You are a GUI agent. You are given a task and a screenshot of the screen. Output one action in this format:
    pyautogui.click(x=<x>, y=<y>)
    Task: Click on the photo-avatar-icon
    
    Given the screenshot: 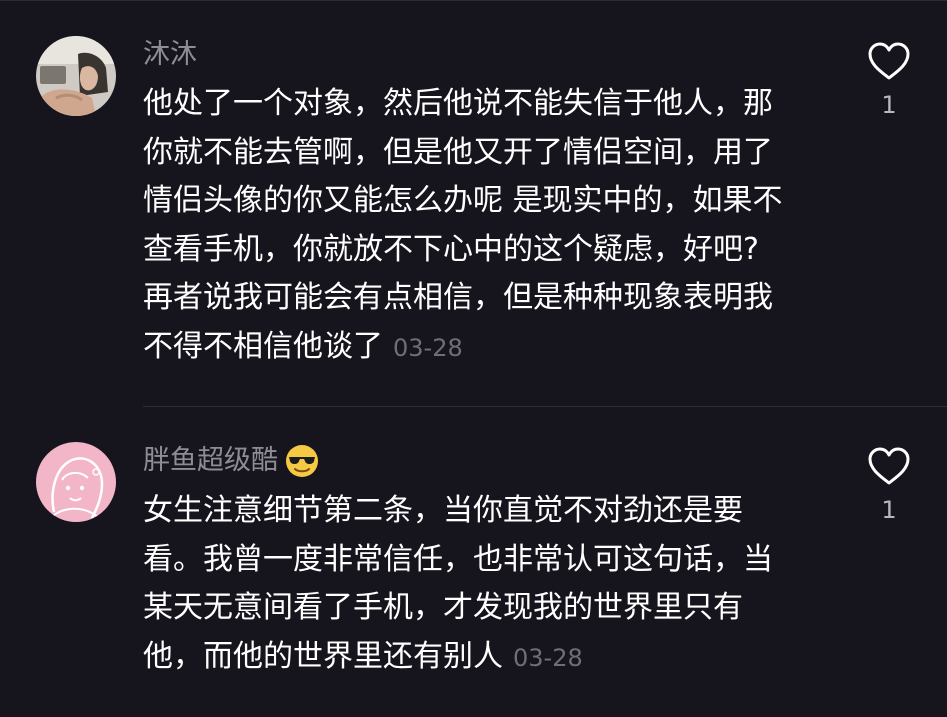 What is the action you would take?
    pyautogui.click(x=76, y=76)
    